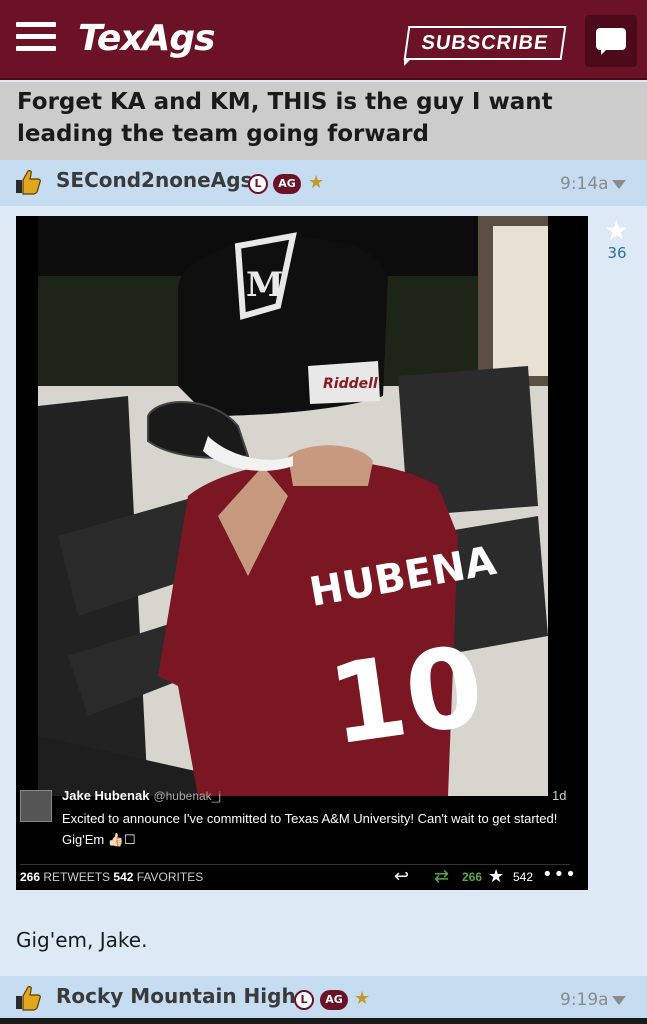 This screenshot has height=1024, width=647. What do you see at coordinates (584, 184) in the screenshot?
I see `post-time: 9:14a` at bounding box center [584, 184].